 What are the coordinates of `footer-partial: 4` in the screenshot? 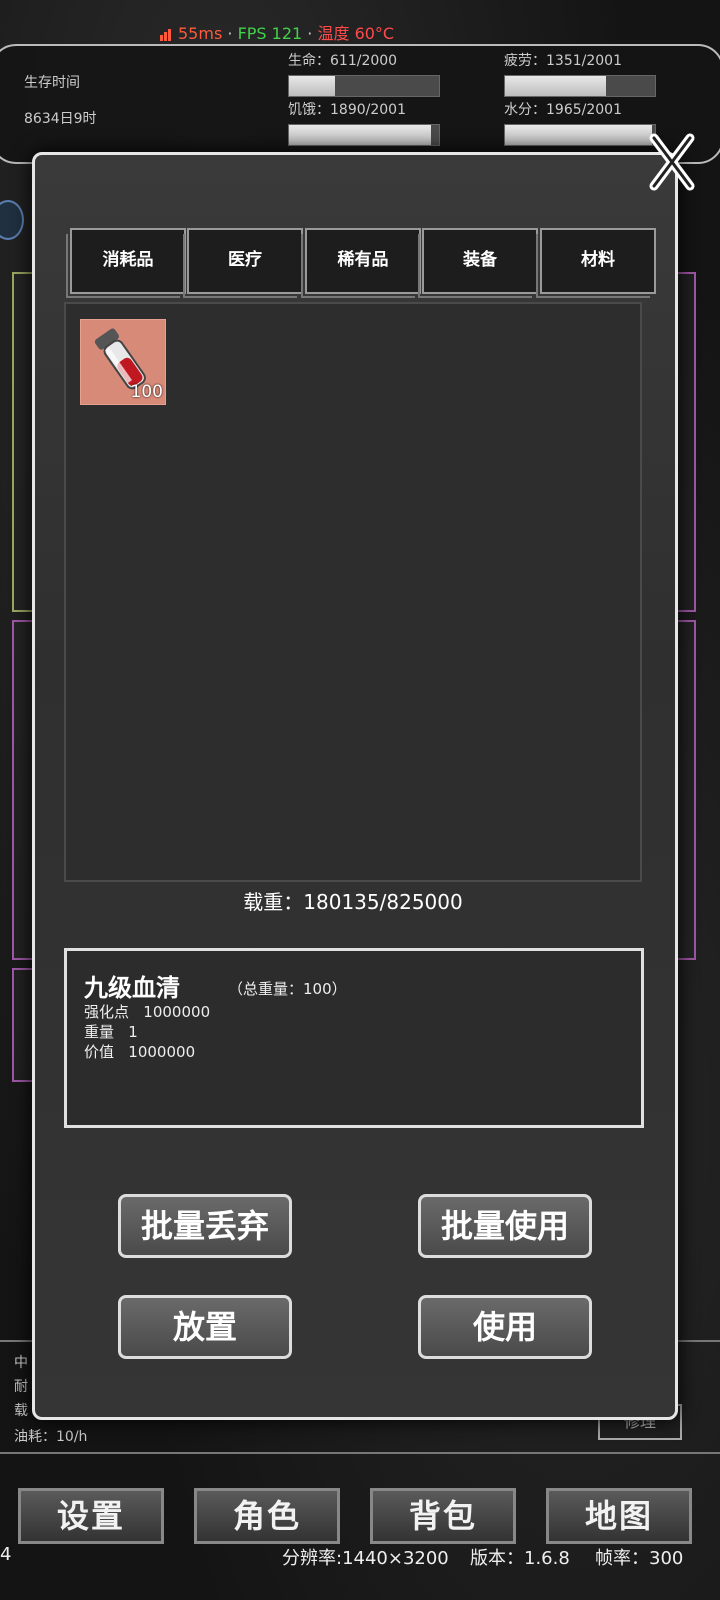 It's located at (6, 1554).